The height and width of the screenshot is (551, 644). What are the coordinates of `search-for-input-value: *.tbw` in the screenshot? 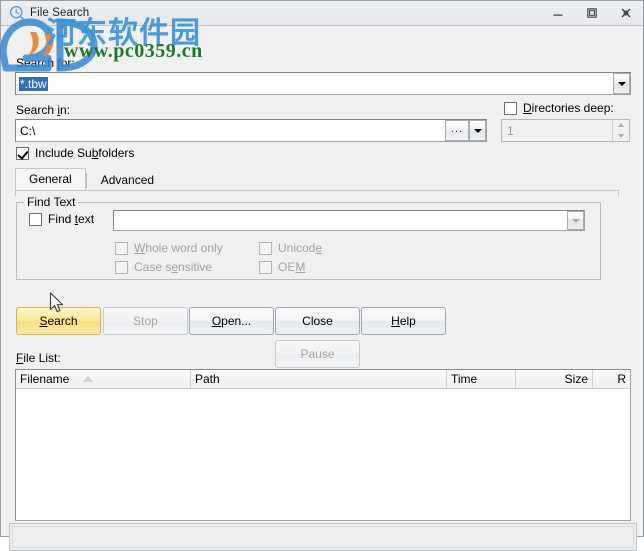 It's located at (33, 83).